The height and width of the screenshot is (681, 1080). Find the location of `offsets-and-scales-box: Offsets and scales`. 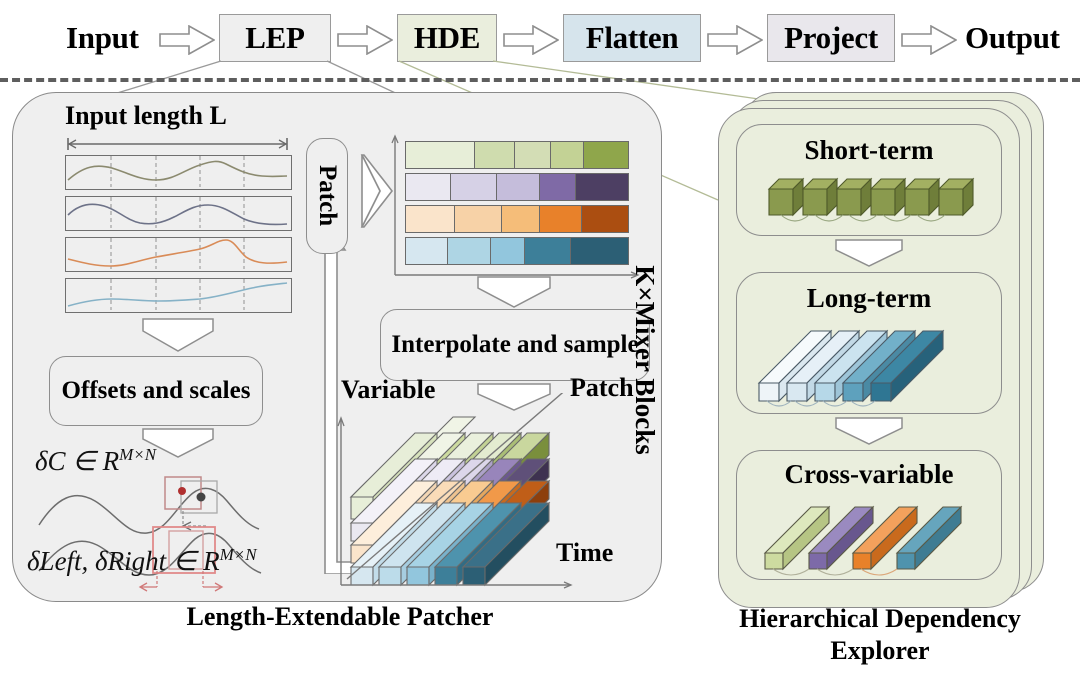

offsets-and-scales-box: Offsets and scales is located at coordinates (156, 391).